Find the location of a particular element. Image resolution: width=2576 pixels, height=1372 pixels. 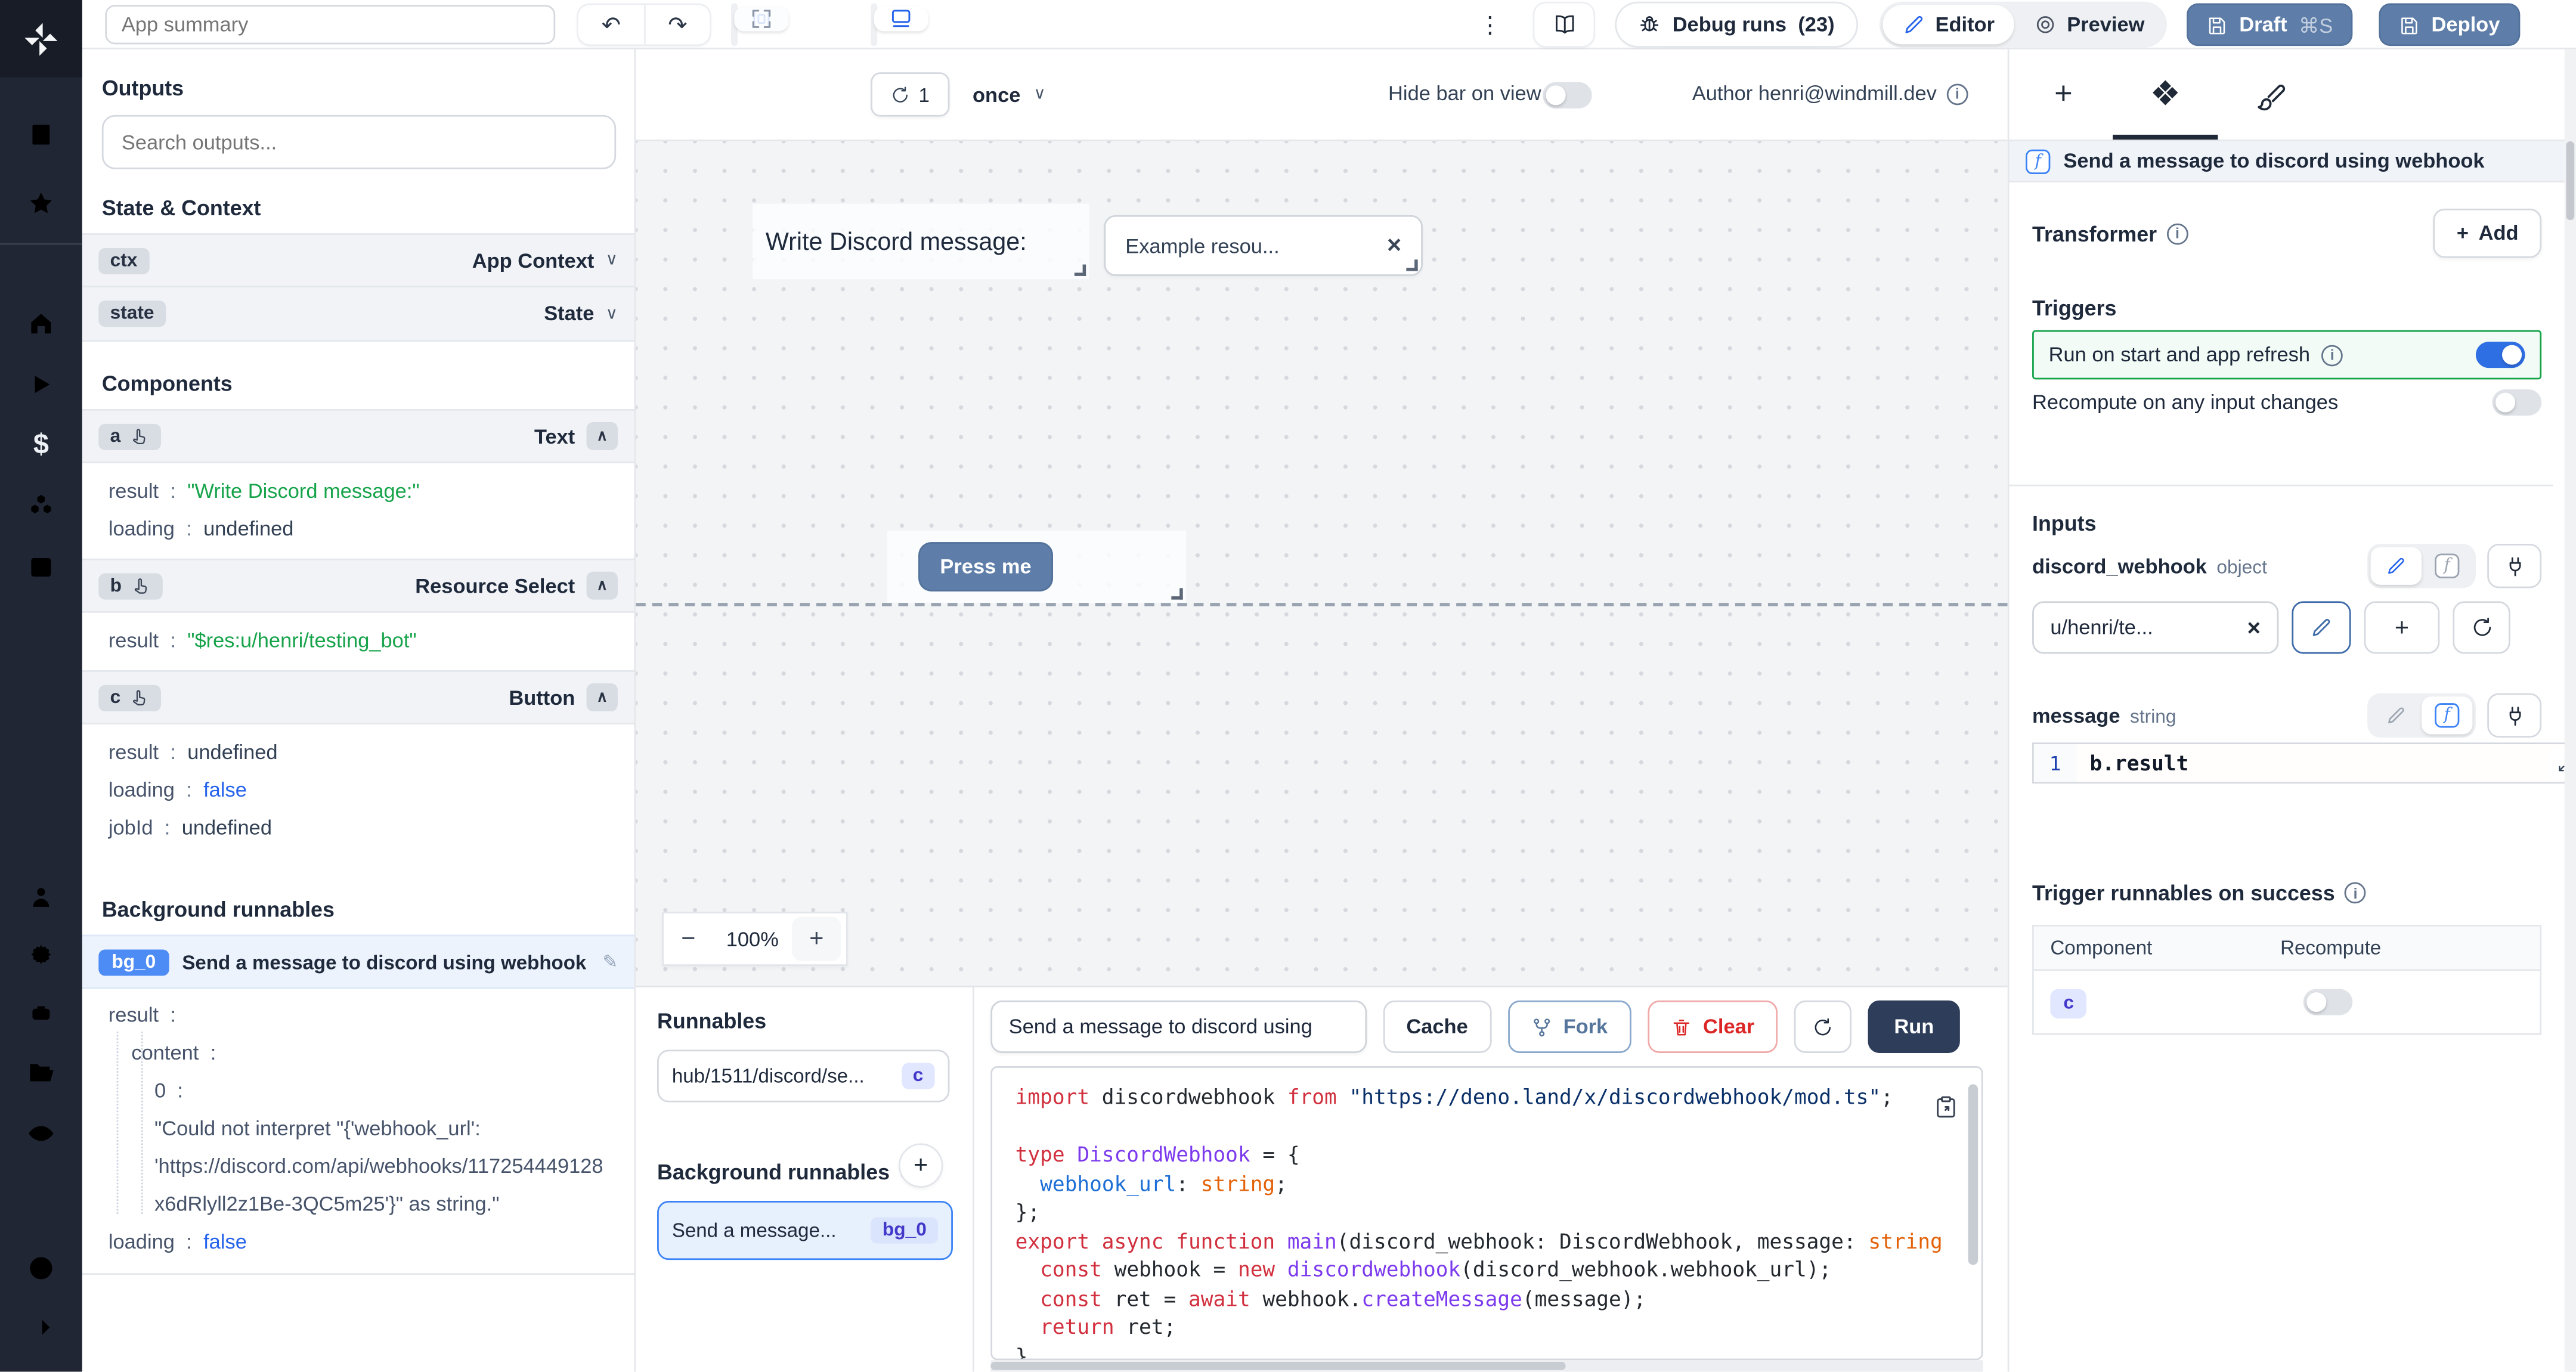

search-outputs-input is located at coordinates (359, 141).